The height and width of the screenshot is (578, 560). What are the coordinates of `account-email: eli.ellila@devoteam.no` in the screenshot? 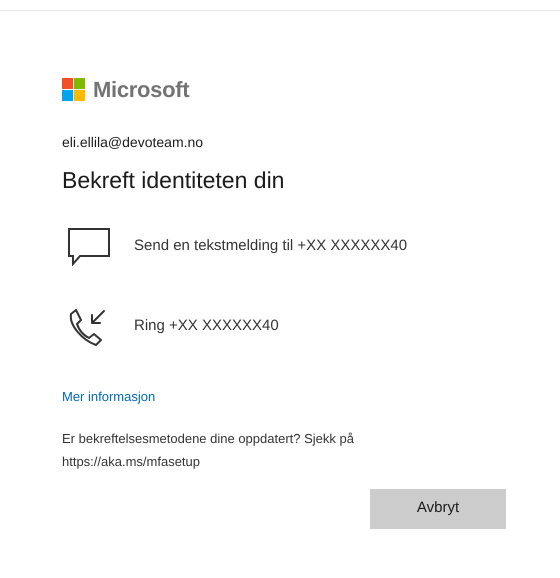 It's located at (133, 142).